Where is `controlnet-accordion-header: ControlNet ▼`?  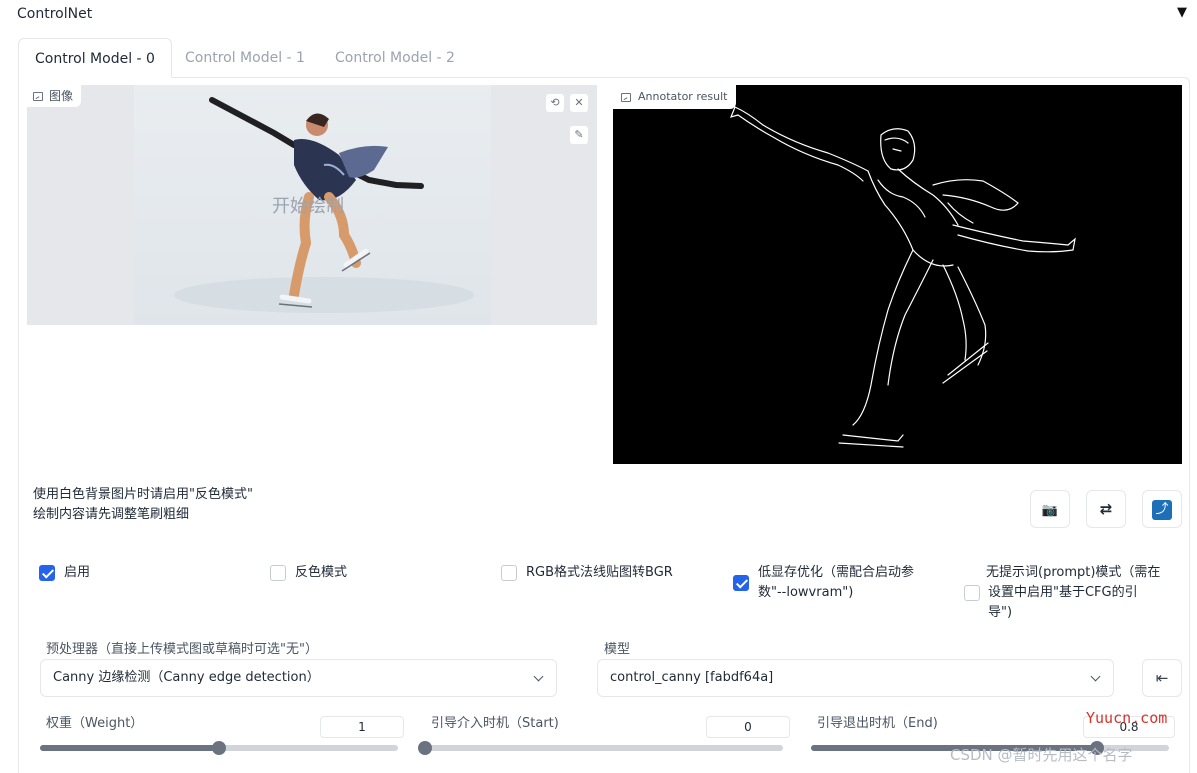
controlnet-accordion-header: ControlNet ▼ is located at coordinates (598, 15).